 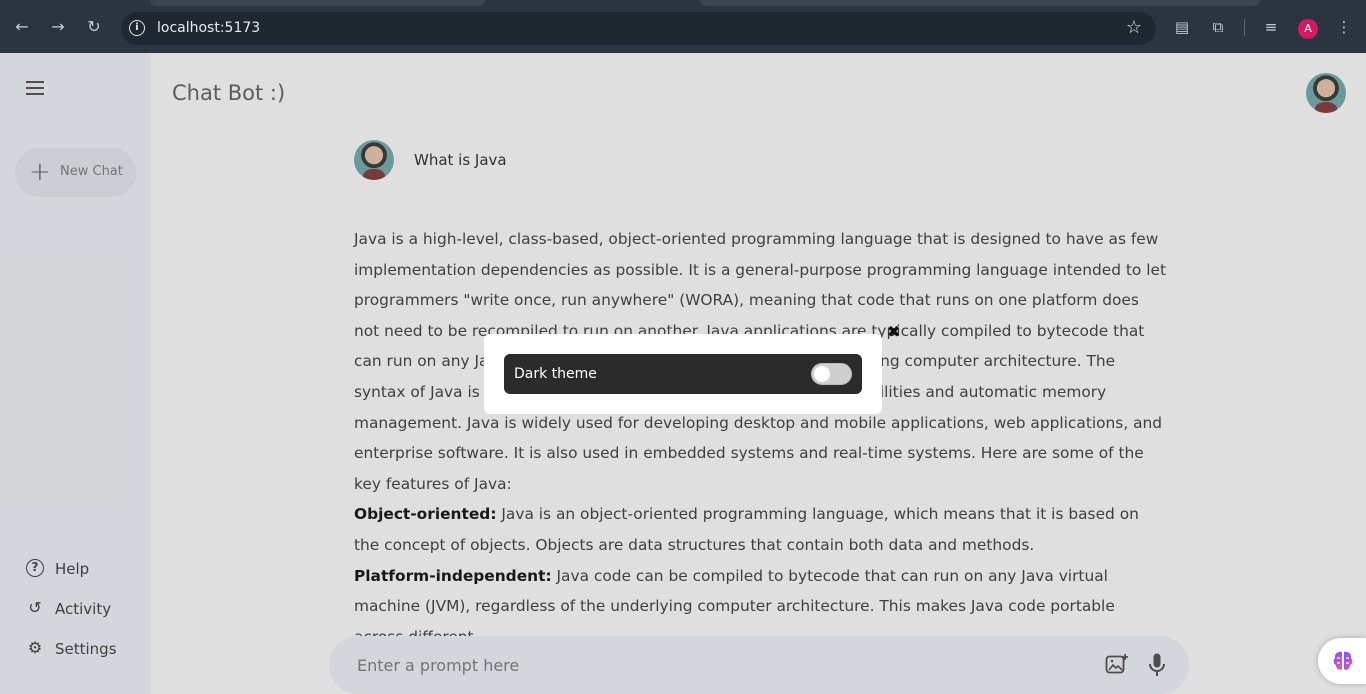 What do you see at coordinates (1344, 27) in the screenshot?
I see `more-menu-icon: ⋮` at bounding box center [1344, 27].